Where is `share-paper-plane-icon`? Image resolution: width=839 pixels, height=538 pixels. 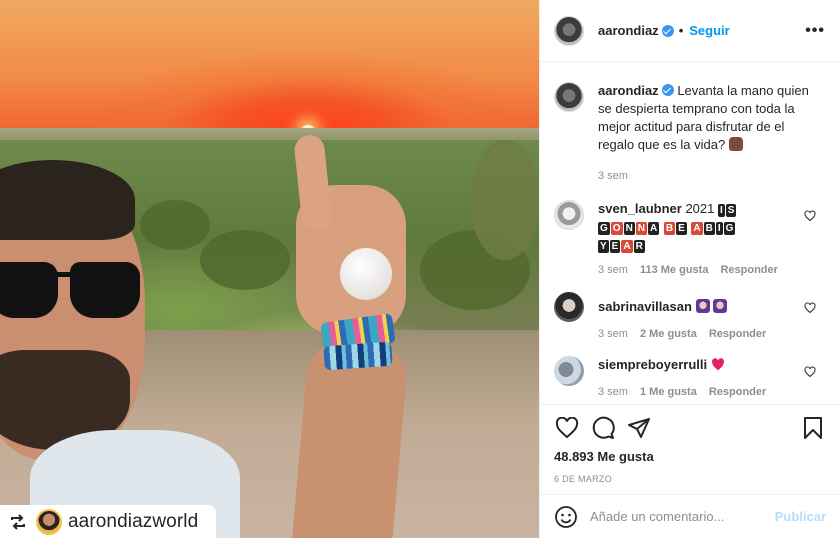 share-paper-plane-icon is located at coordinates (639, 428).